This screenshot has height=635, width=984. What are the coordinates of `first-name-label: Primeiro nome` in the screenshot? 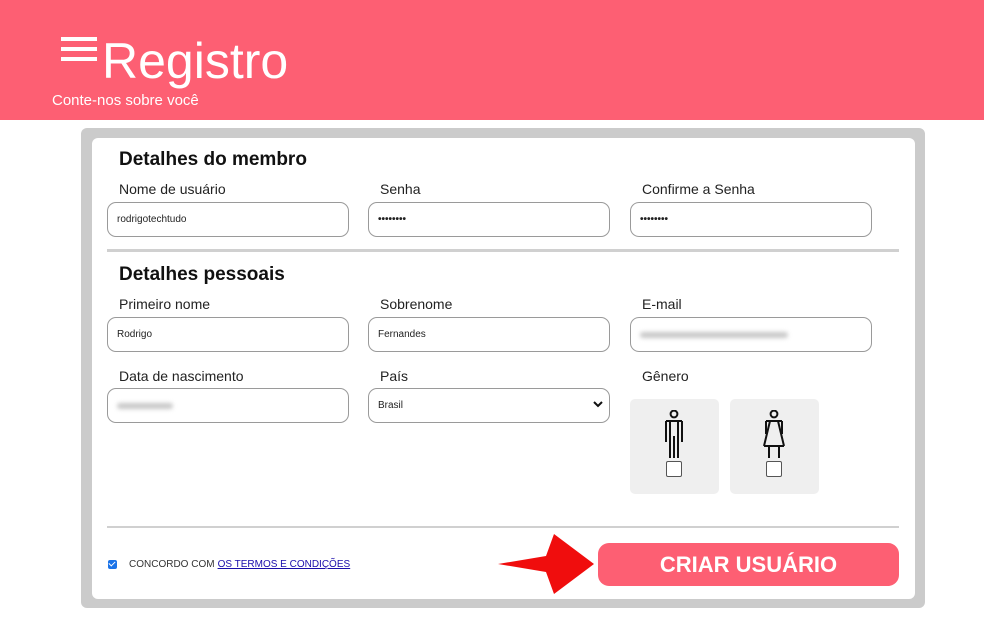 It's located at (165, 304).